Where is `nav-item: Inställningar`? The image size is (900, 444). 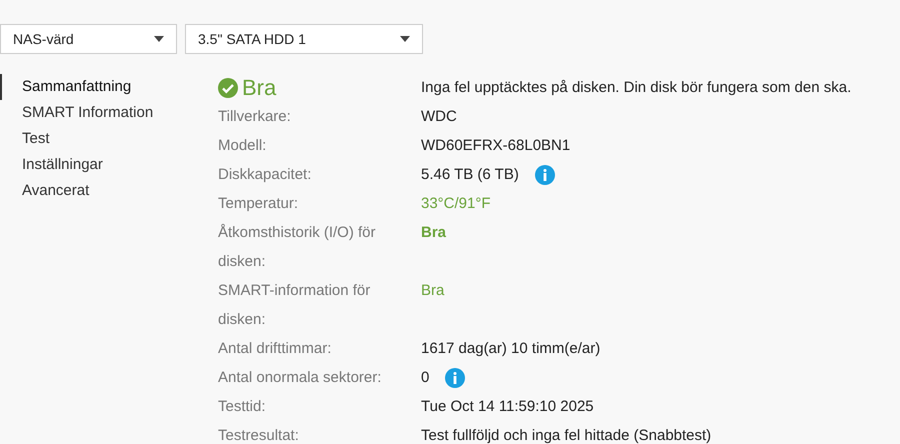 nav-item: Inställningar is located at coordinates (109, 165).